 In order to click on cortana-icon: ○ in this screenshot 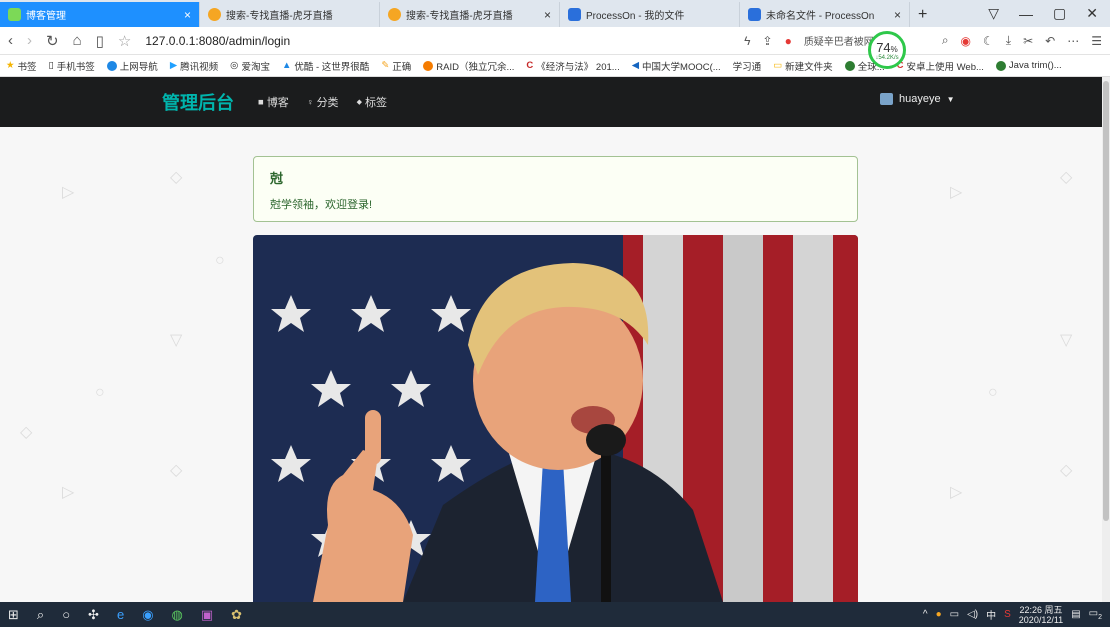, I will do `click(66, 614)`.